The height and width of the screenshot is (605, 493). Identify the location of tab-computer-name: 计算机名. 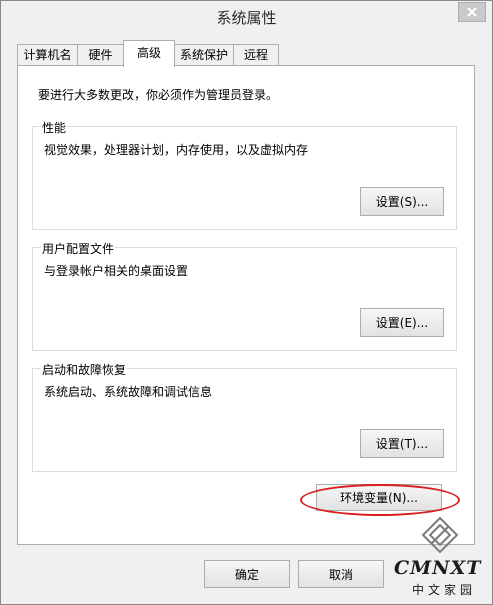
(47, 54).